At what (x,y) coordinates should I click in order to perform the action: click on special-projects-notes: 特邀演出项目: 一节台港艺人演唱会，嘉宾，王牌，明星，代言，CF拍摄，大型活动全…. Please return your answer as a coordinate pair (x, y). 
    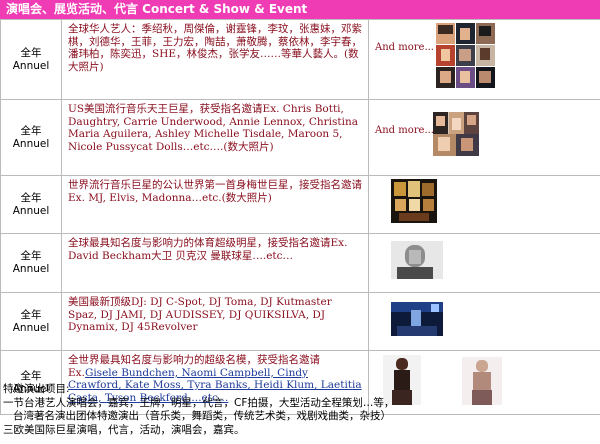
    Looking at the image, I should click on (300, 410).